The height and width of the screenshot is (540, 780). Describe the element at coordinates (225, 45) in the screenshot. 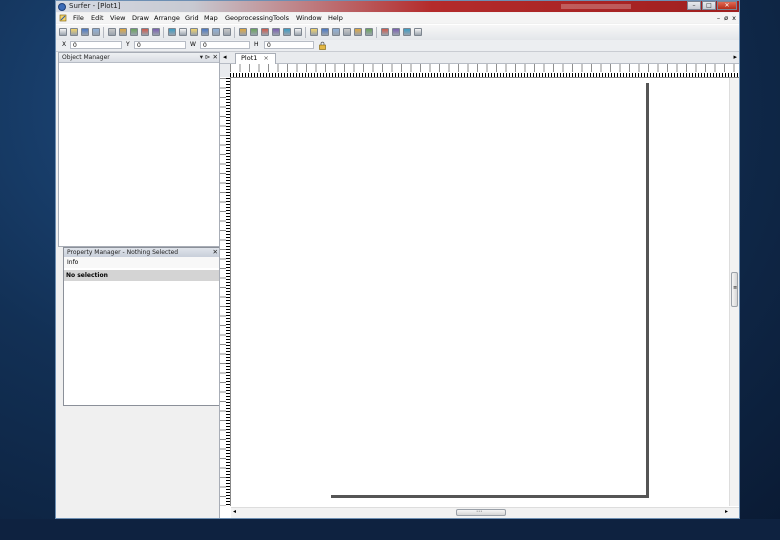

I see `width-field: 0` at that location.